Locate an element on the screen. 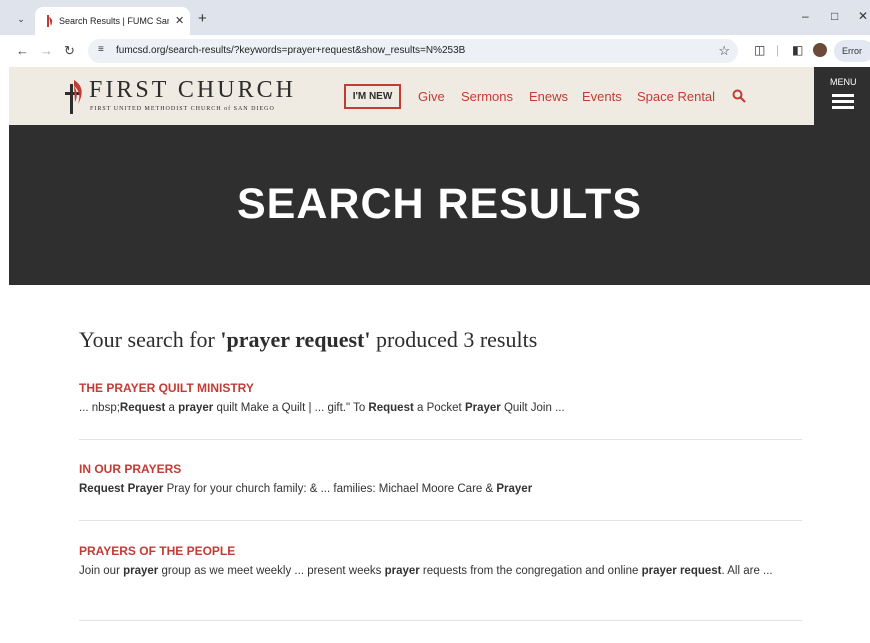 Image resolution: width=870 pixels, height=643 pixels. snippet-text: Join our is located at coordinates (101, 571).